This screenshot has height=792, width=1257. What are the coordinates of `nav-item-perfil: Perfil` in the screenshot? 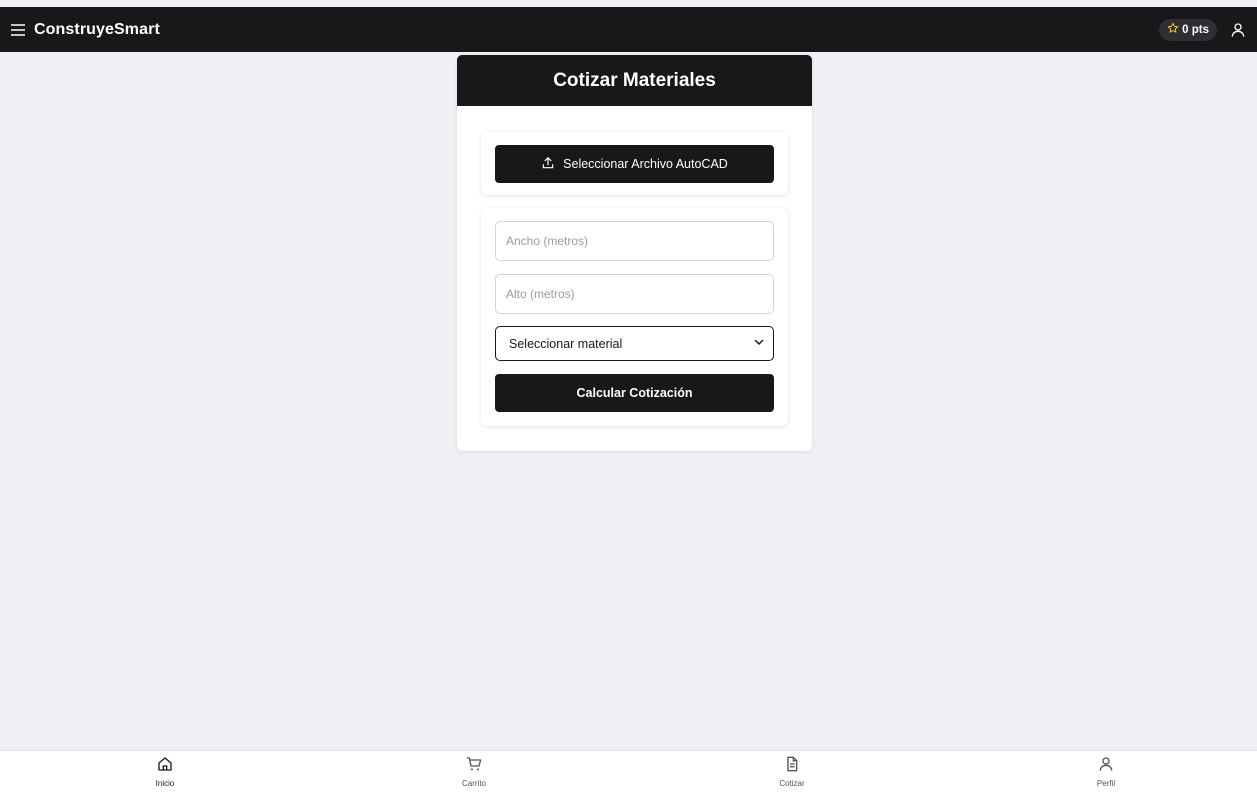 It's located at (1106, 771).